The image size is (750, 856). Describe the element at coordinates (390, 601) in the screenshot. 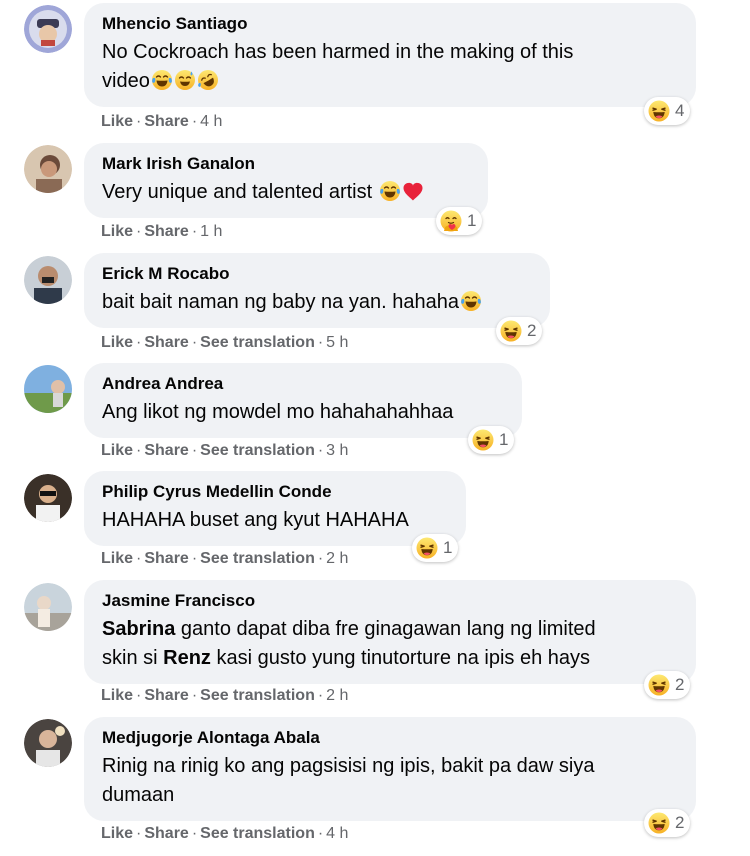

I see `comment-author: Jasmine Francisco` at that location.